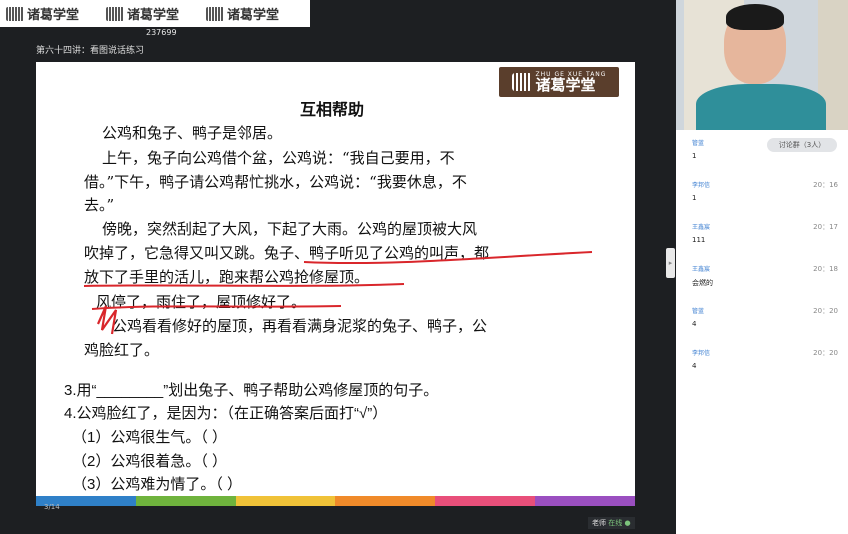 The image size is (848, 534). I want to click on story-line: 鸡脸红了。, so click(122, 350).